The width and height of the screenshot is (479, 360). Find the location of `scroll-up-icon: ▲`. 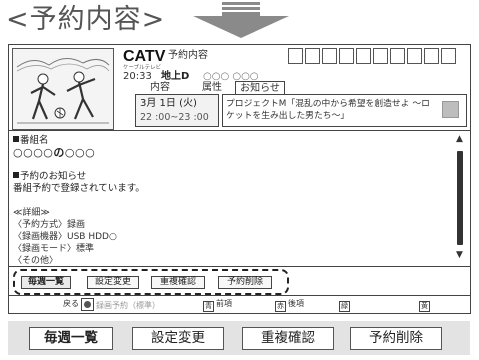

scroll-up-icon: ▲ is located at coordinates (459, 139).